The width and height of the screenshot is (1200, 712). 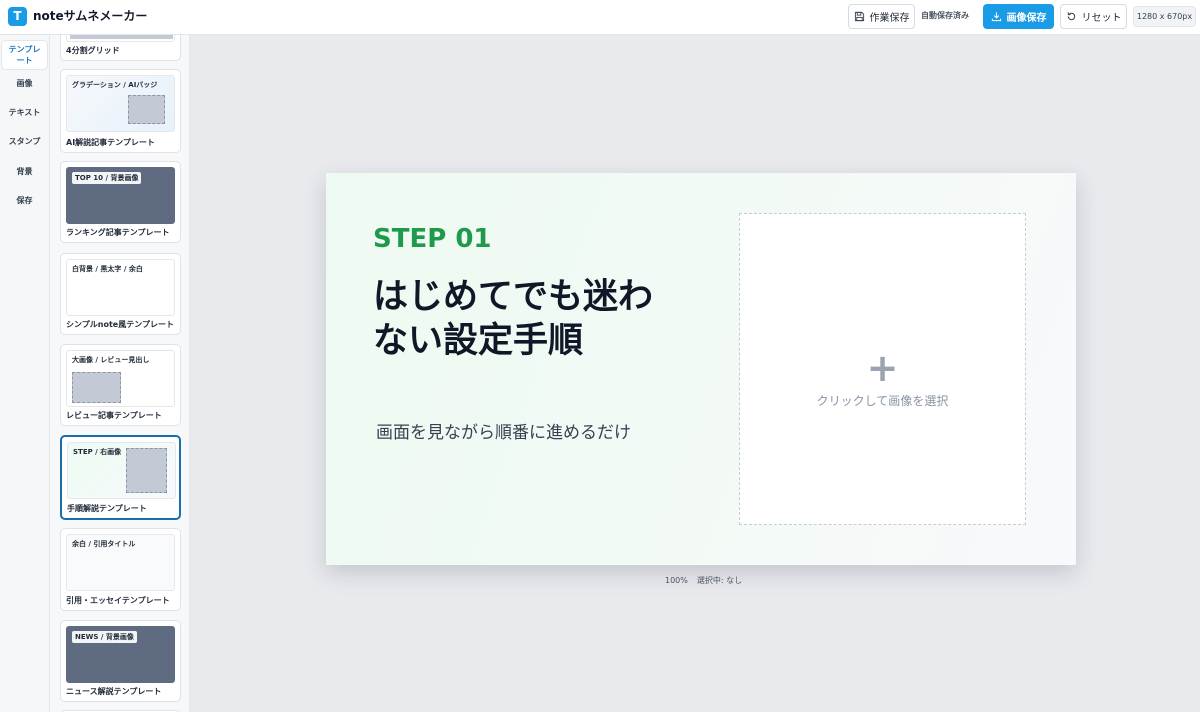 I want to click on save-image-button: 画像保存, so click(x=1018, y=16).